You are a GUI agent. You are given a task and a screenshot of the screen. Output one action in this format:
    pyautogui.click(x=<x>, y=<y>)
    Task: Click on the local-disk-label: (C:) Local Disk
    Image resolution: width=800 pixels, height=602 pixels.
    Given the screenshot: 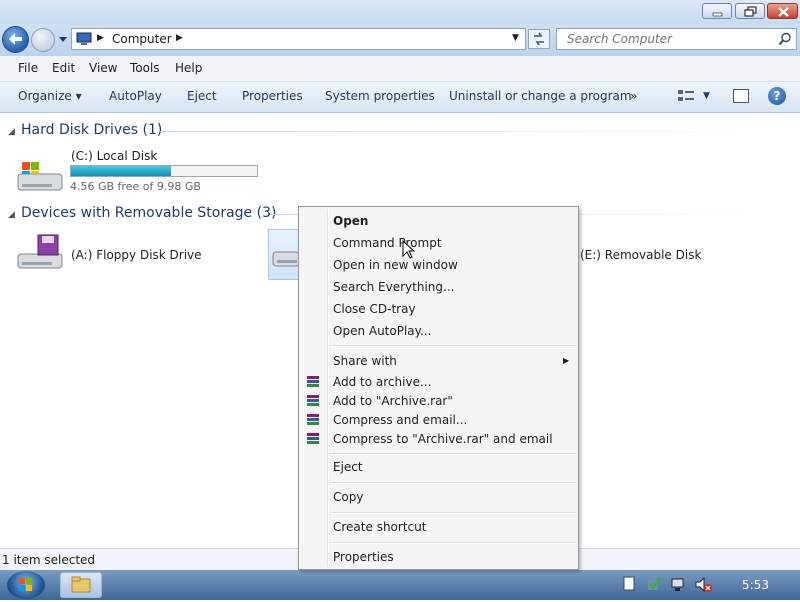 What is the action you would take?
    pyautogui.click(x=114, y=156)
    